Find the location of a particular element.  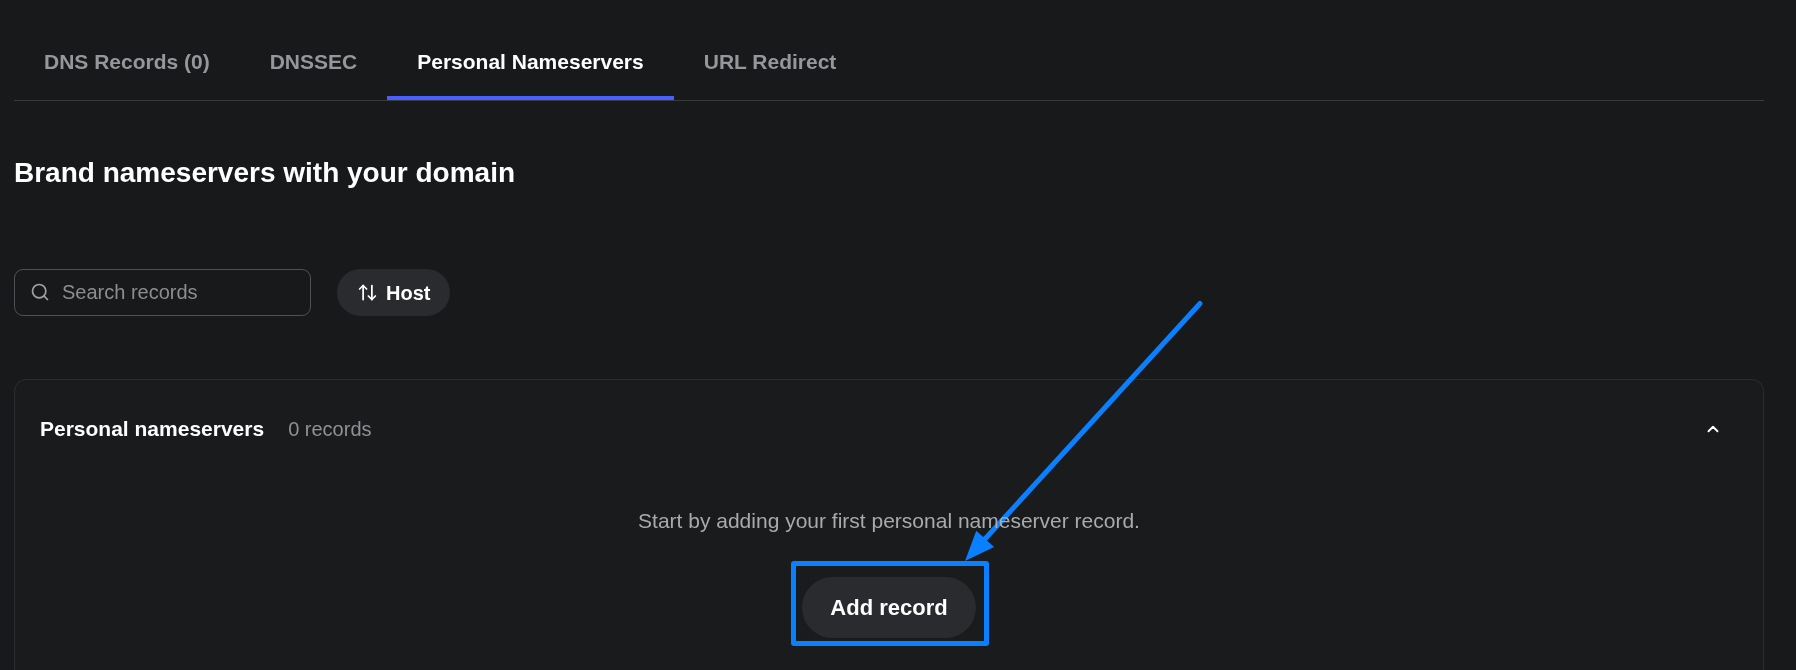

tab: DNSSEC is located at coordinates (313, 50).